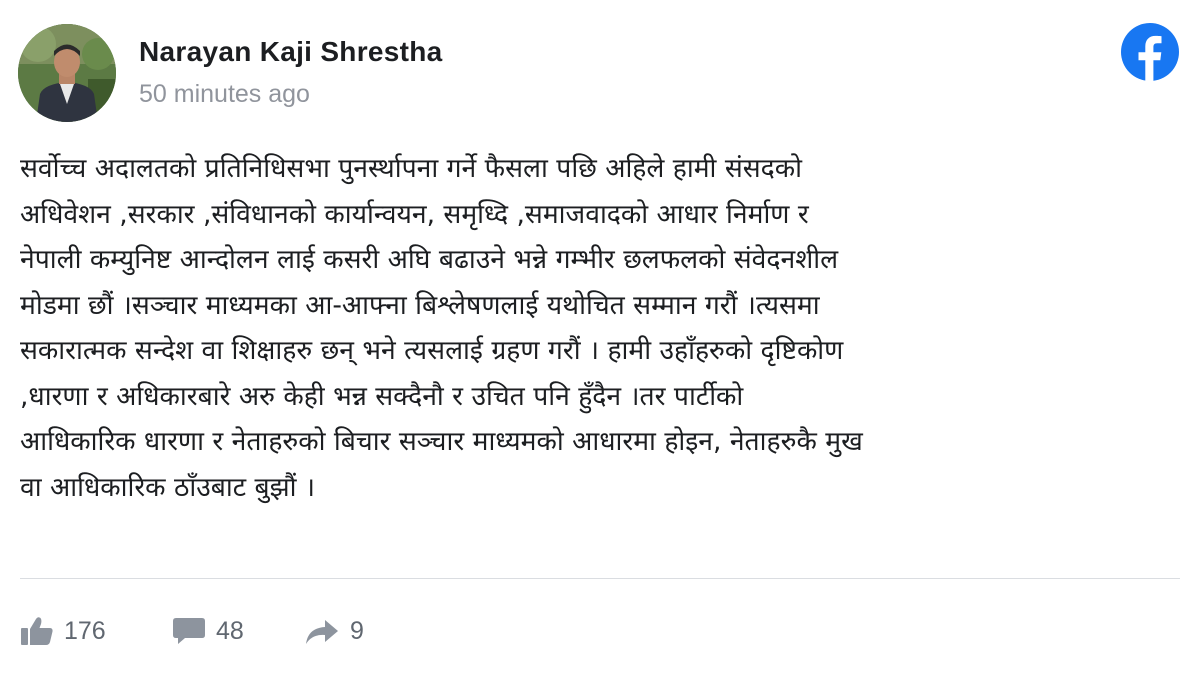 This screenshot has height=678, width=1200. Describe the element at coordinates (600, 631) in the screenshot. I see `post-stats: 176 48 9` at that location.